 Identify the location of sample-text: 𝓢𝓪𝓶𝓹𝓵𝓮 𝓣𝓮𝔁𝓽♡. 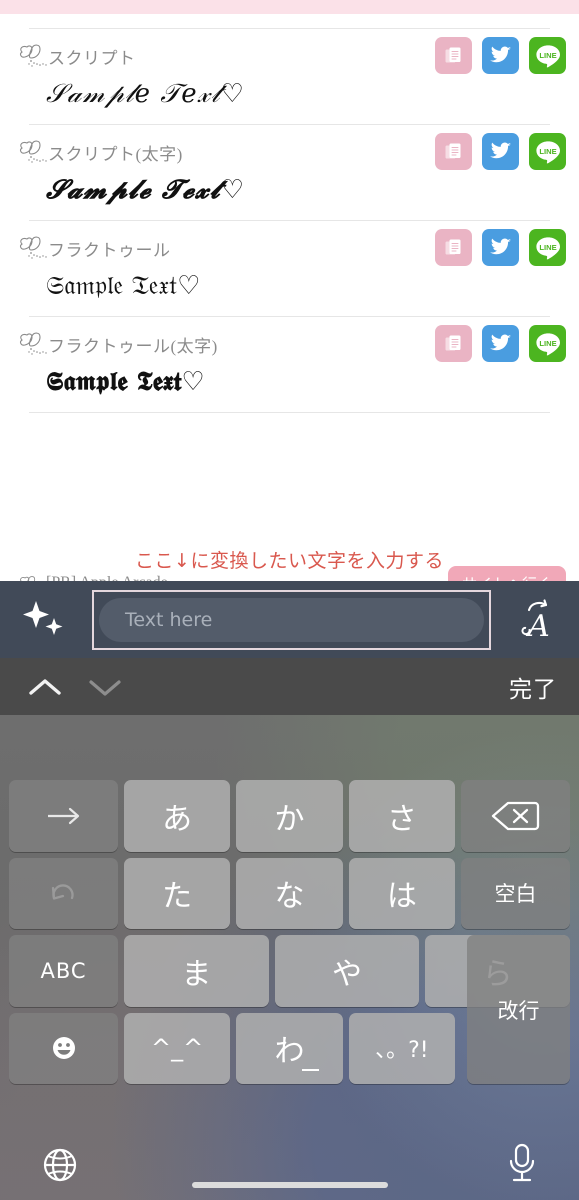
(146, 190).